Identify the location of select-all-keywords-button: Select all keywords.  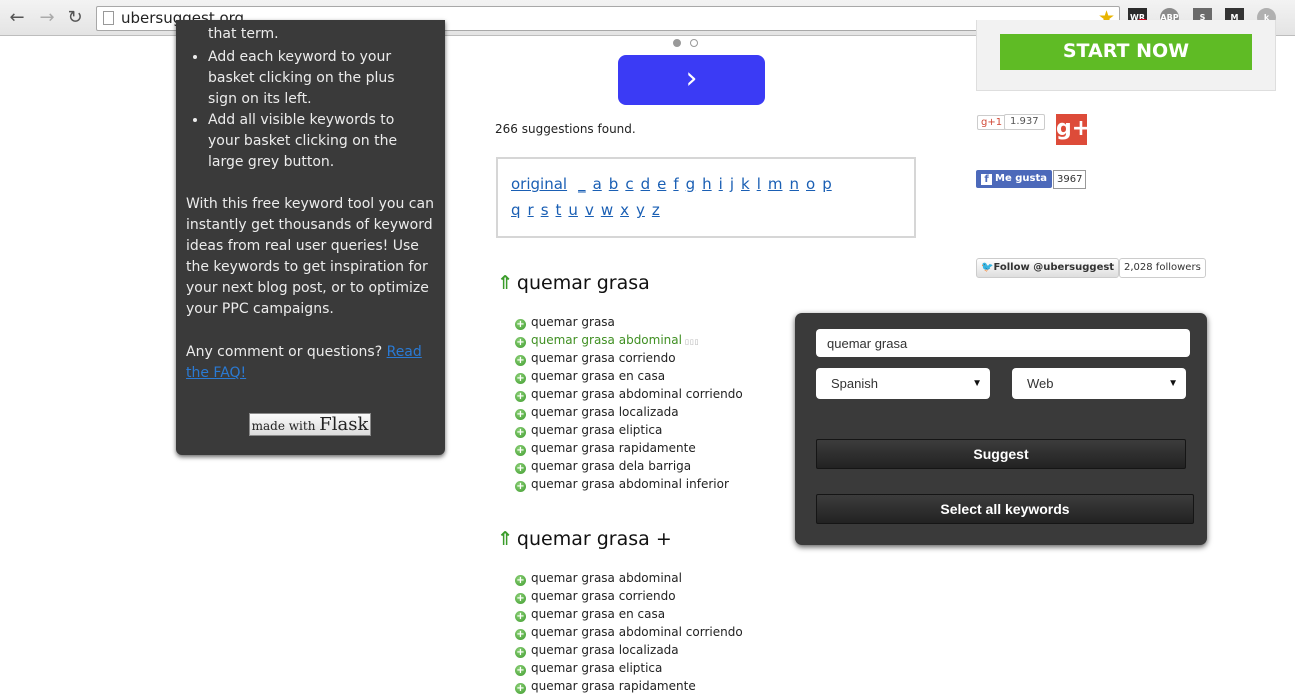
(1005, 509).